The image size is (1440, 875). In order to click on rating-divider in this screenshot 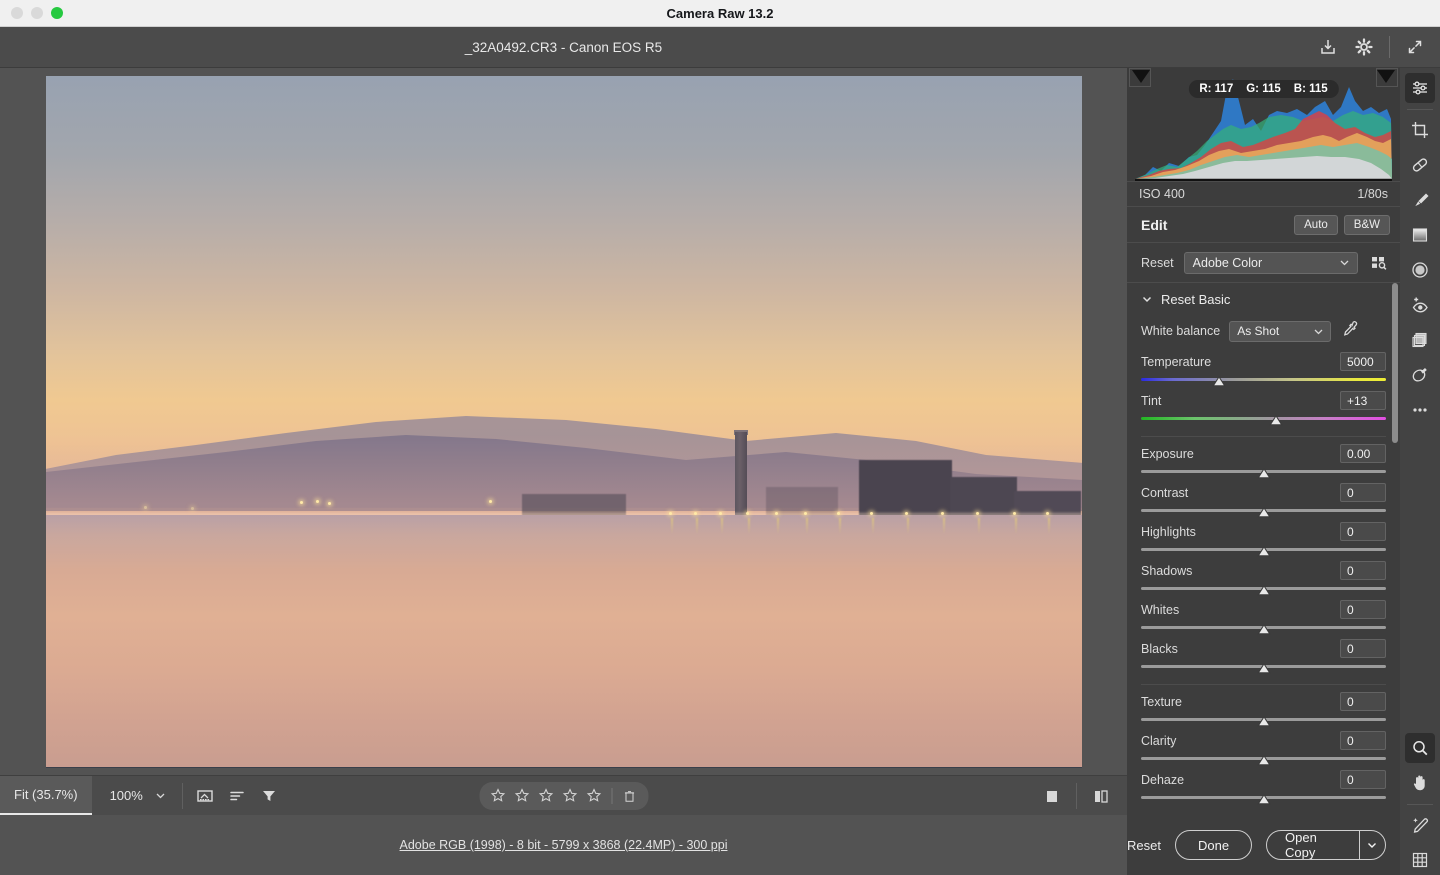, I will do `click(611, 795)`.